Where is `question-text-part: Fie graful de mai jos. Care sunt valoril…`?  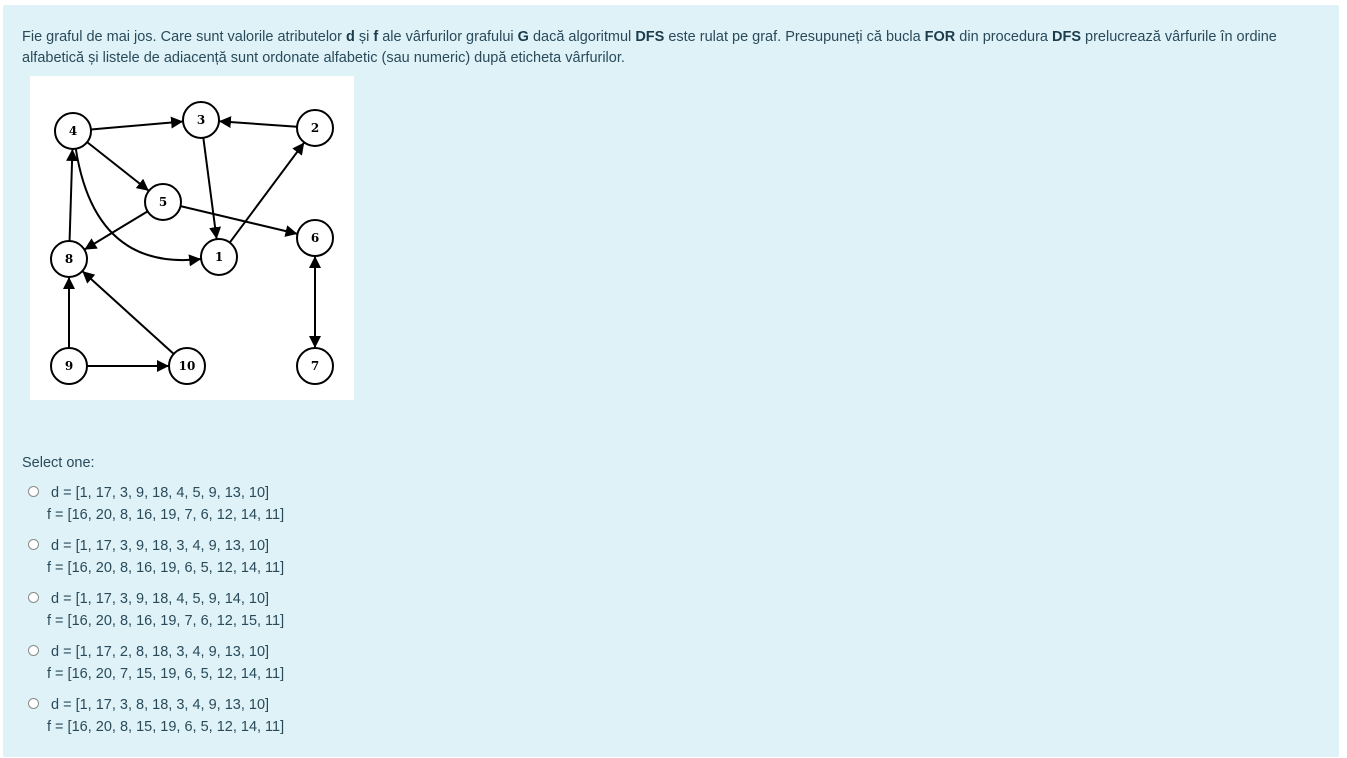 question-text-part: Fie graful de mai jos. Care sunt valoril… is located at coordinates (184, 37).